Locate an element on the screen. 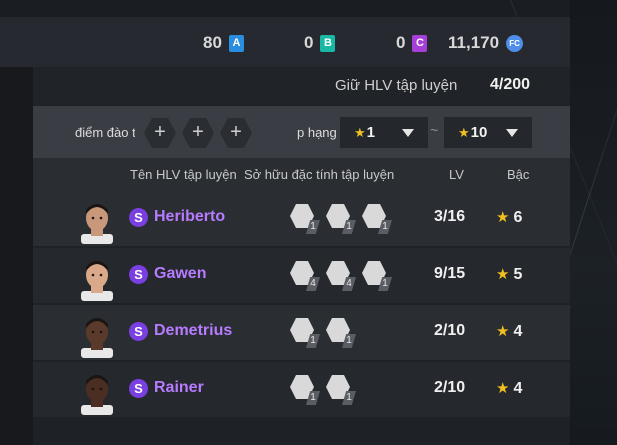 The width and height of the screenshot is (617, 445). rank-max-value: 10 is located at coordinates (479, 132).